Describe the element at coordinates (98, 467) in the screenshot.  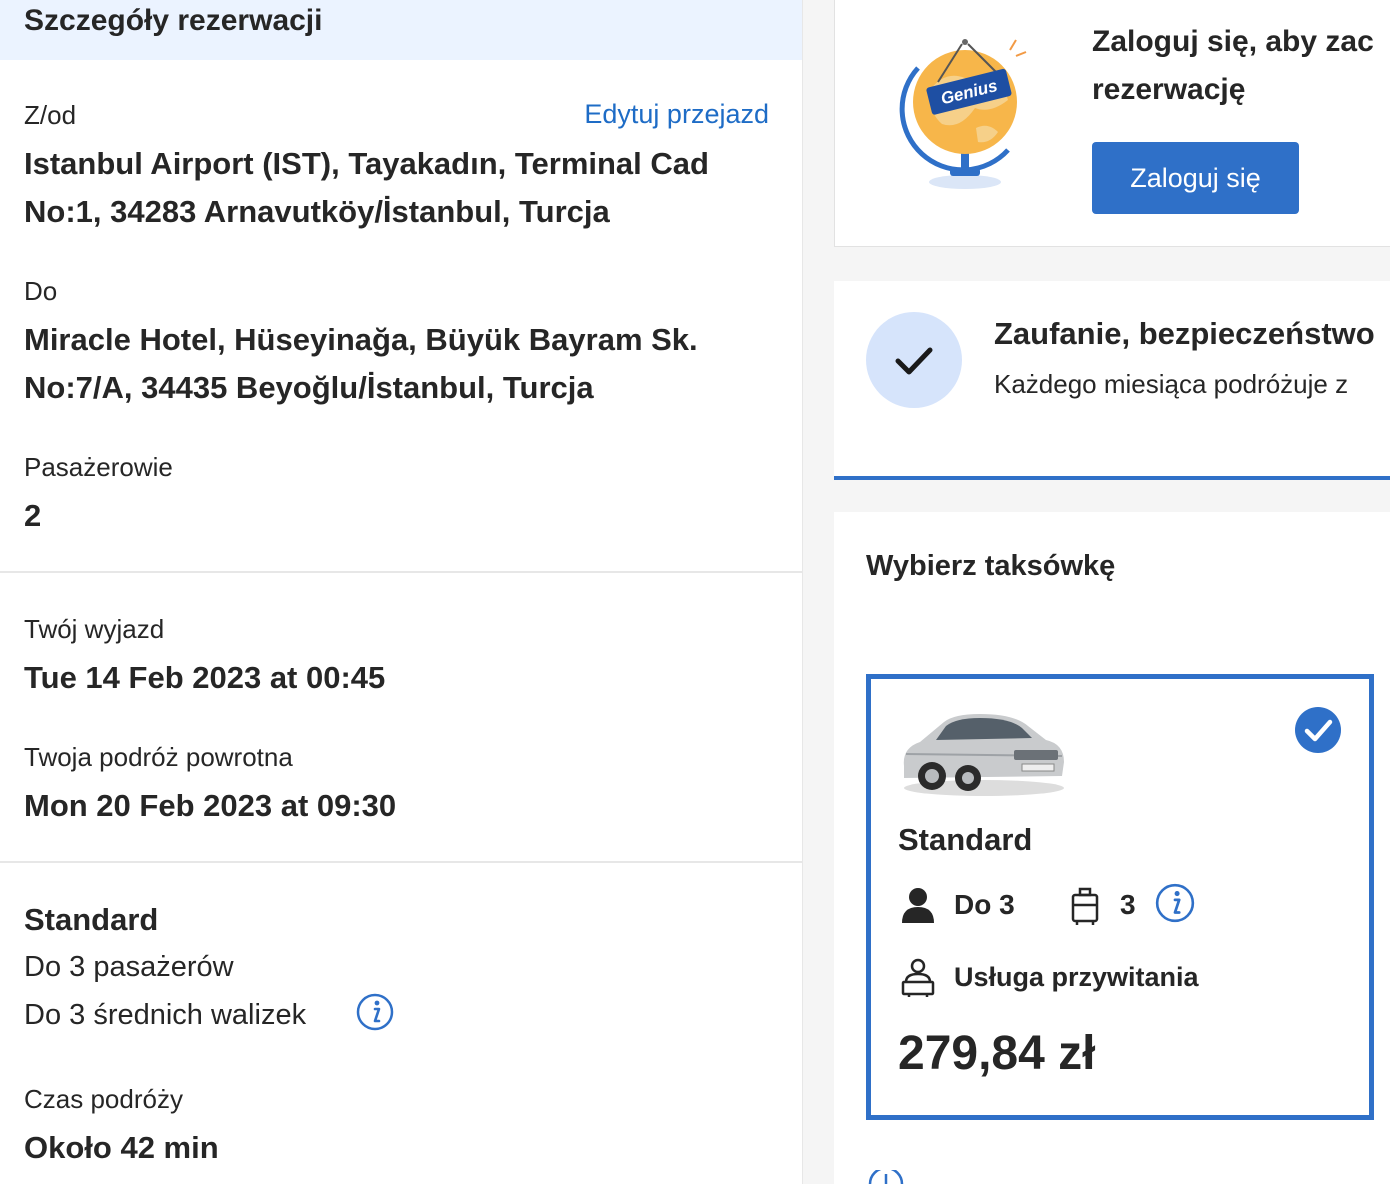
I see `passengers-label: Pasażerowie` at that location.